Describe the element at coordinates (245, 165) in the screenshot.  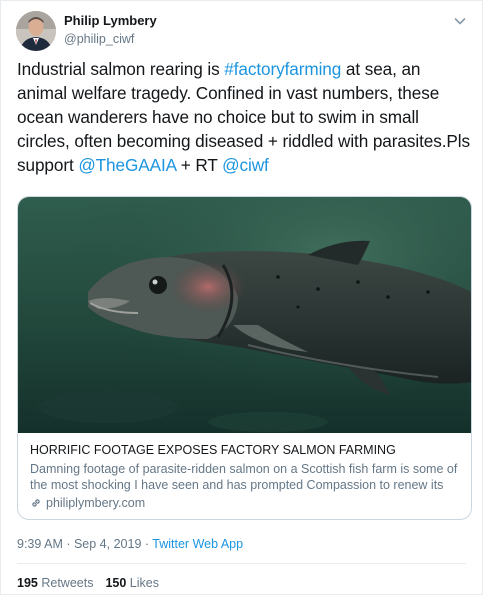
I see `mention-link-ciwf: @ciwf` at that location.